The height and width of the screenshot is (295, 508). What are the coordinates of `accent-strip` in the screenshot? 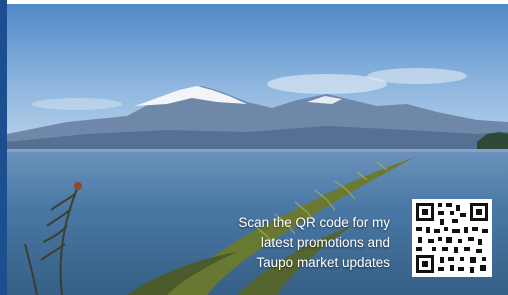 It's located at (3, 147).